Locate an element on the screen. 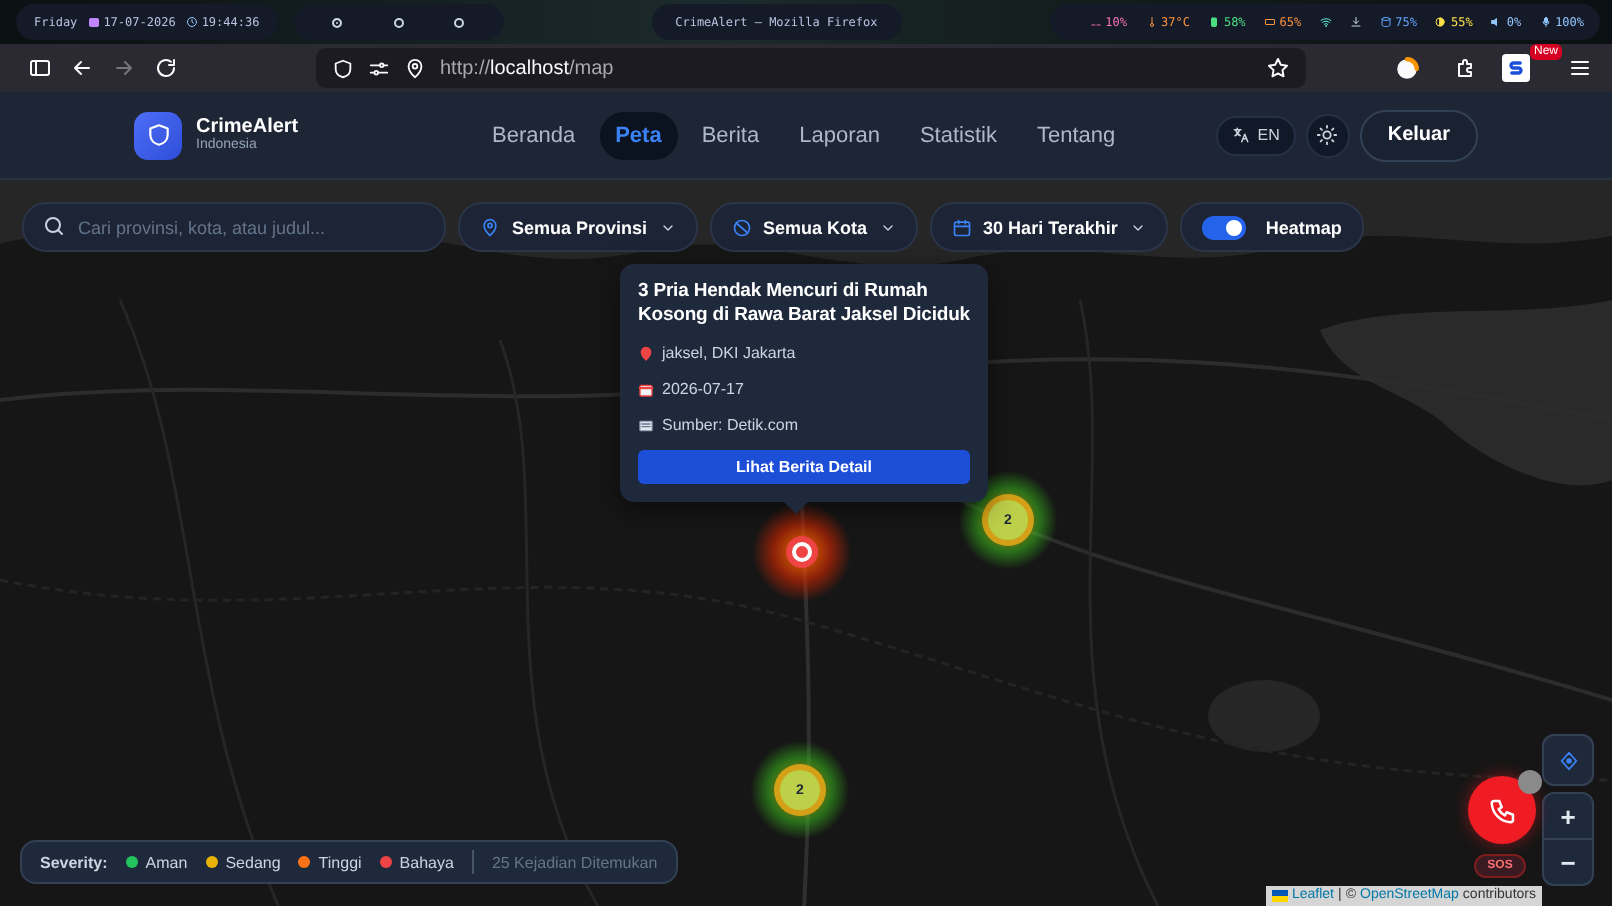 The width and height of the screenshot is (1612, 906). account-icon is located at coordinates (1407, 68).